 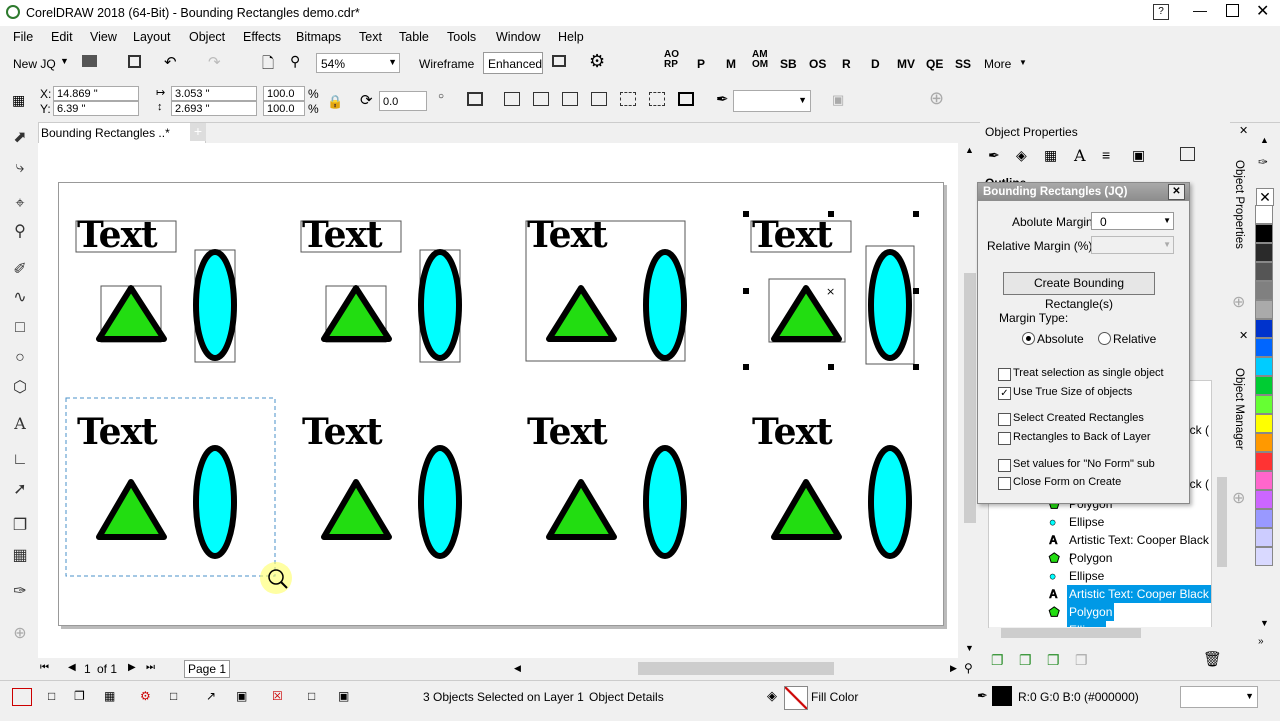 I want to click on next-page-icon: ▶, so click(x=132, y=667).